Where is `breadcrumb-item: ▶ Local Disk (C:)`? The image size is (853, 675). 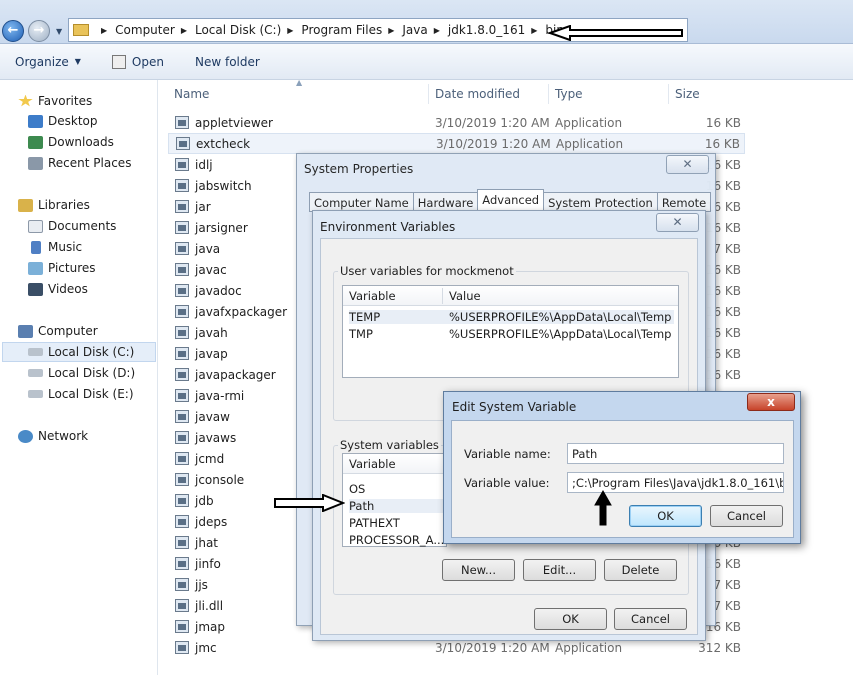 breadcrumb-item: ▶ Local Disk (C:) is located at coordinates (228, 30).